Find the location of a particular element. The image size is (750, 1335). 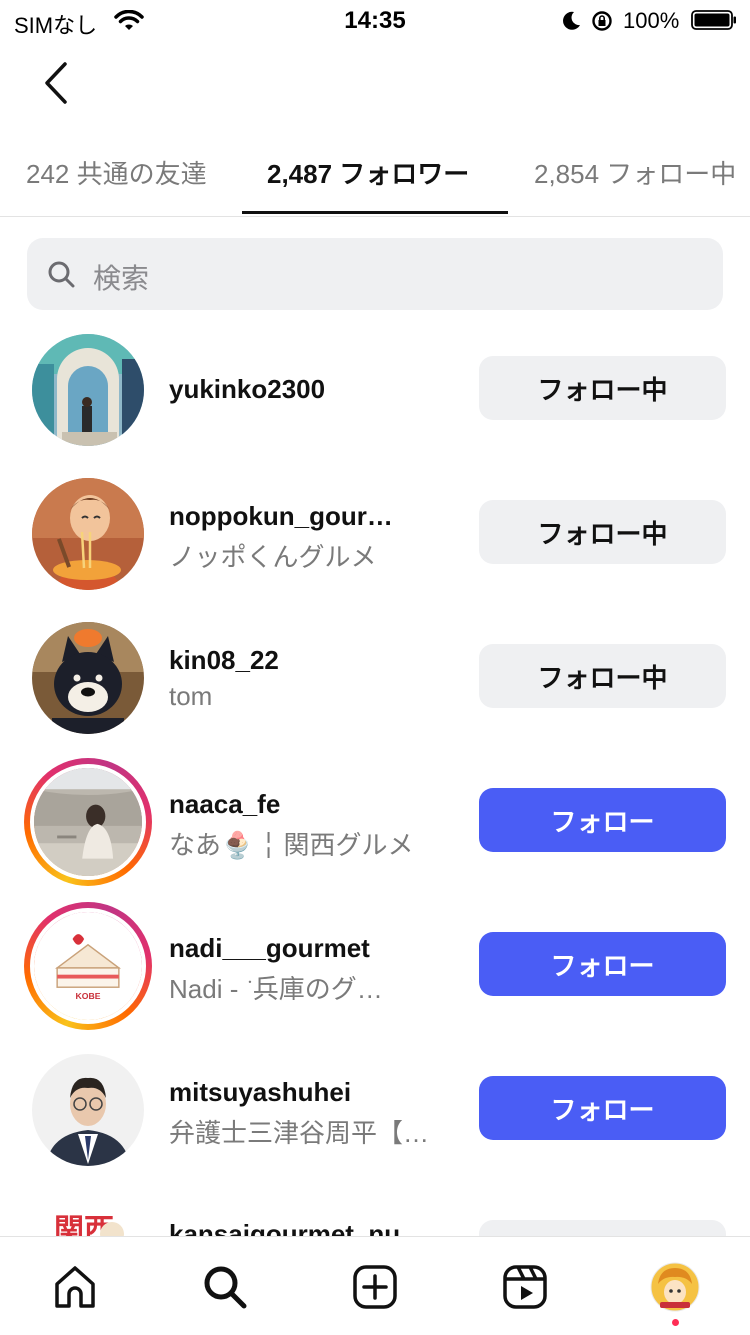

username: naaca_fe is located at coordinates (224, 804).